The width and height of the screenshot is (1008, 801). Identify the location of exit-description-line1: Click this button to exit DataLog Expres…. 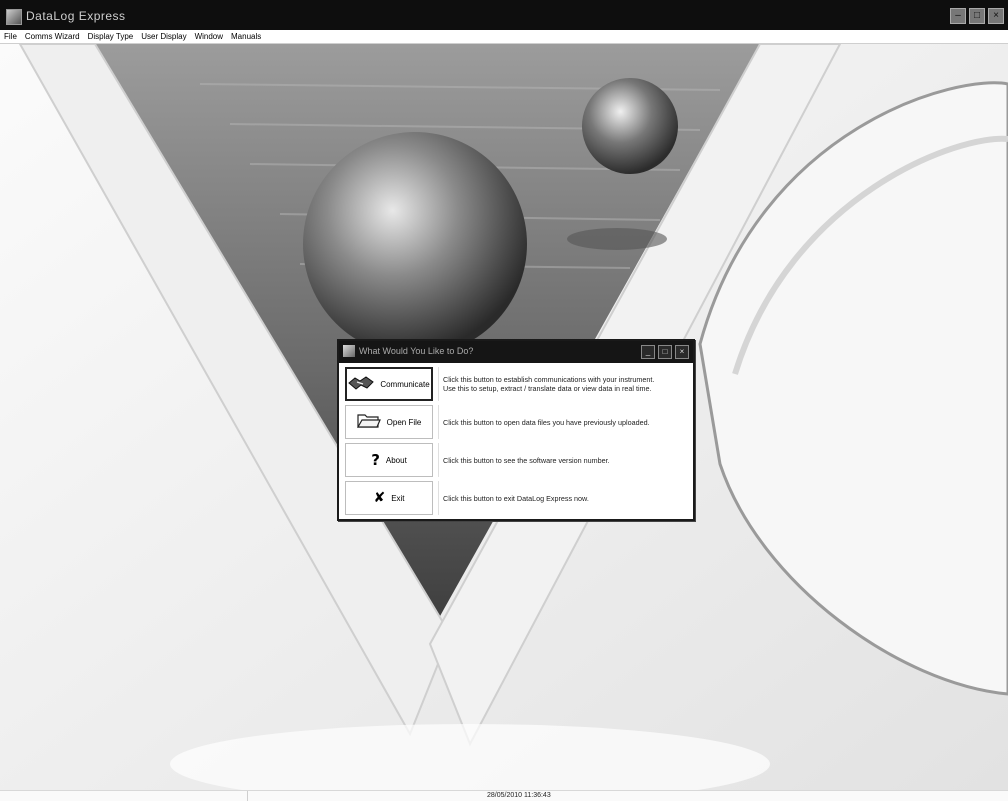
(516, 498).